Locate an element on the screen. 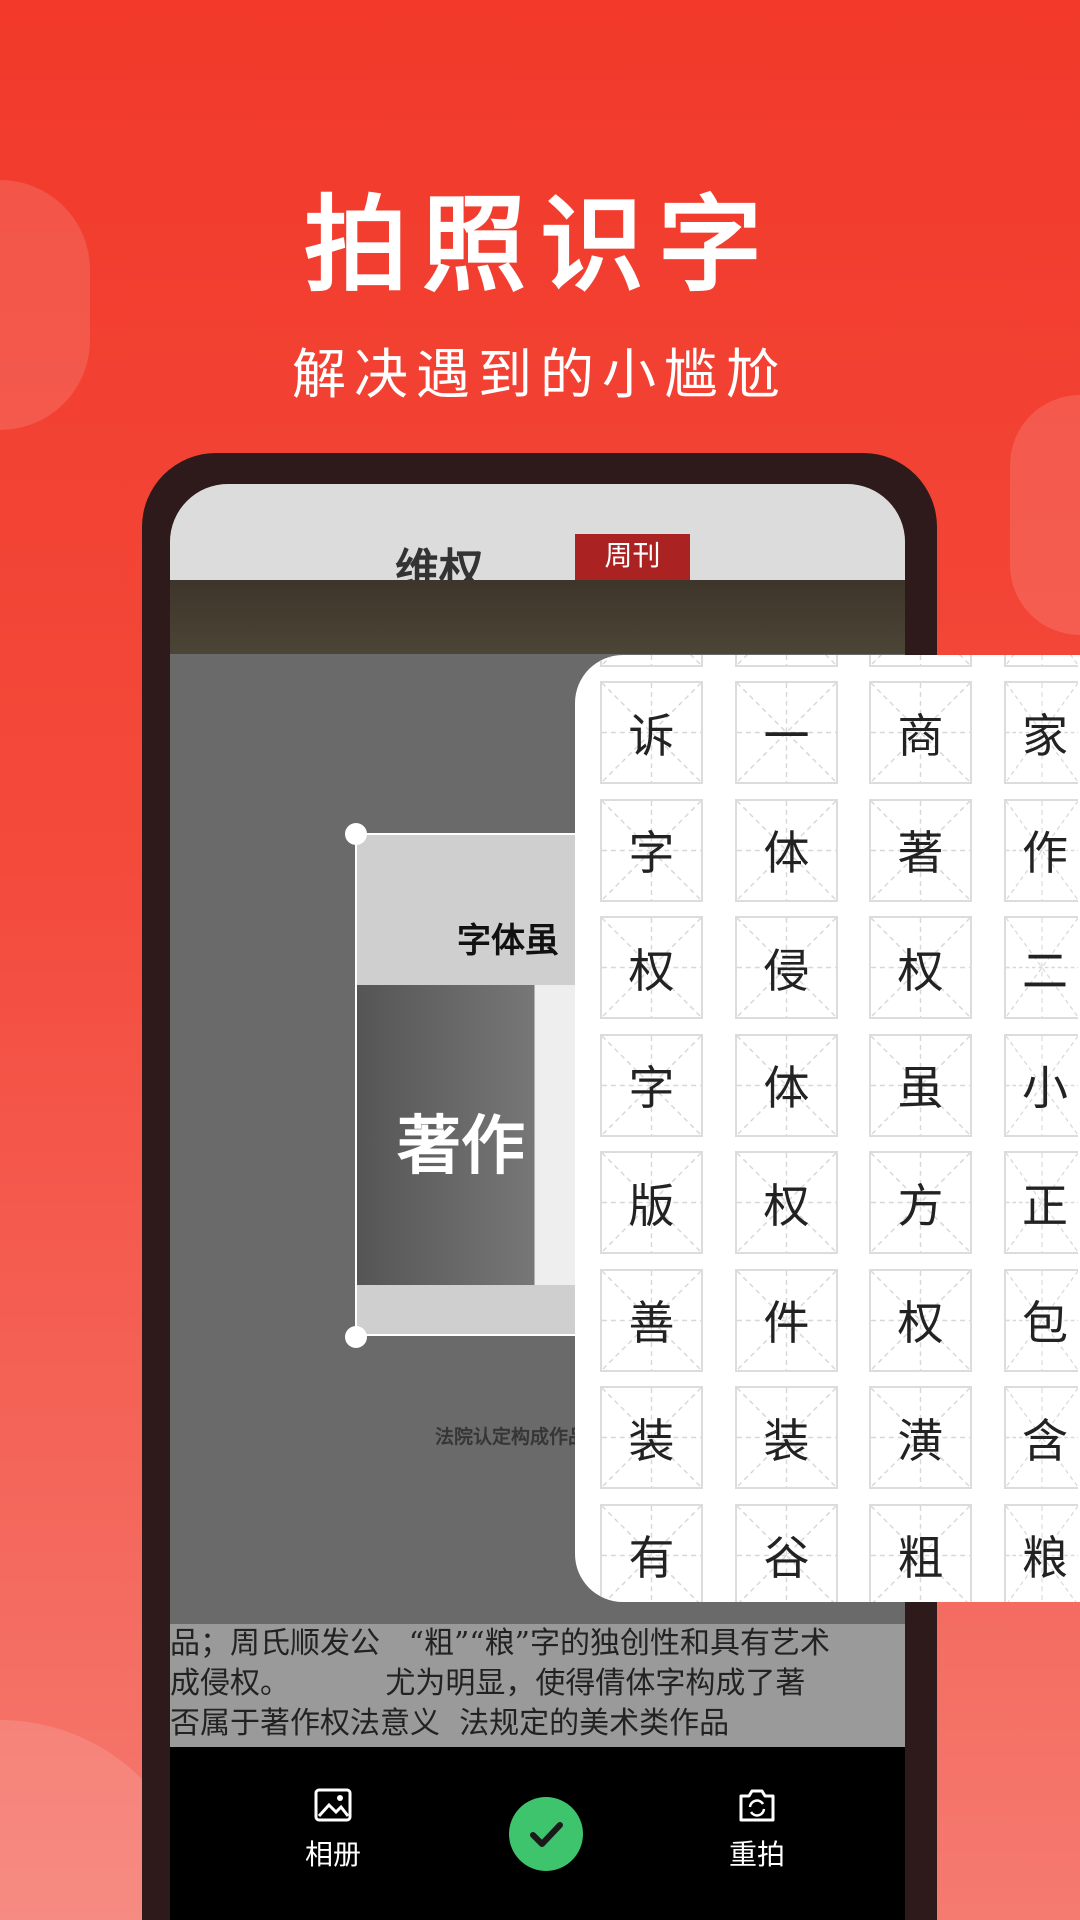  album-button: 相册 is located at coordinates (333, 1830).